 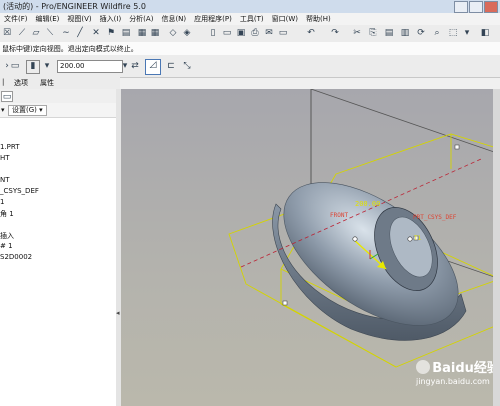 What do you see at coordinates (418, 238) in the screenshot?
I see `extra-label: T1` at bounding box center [418, 238].